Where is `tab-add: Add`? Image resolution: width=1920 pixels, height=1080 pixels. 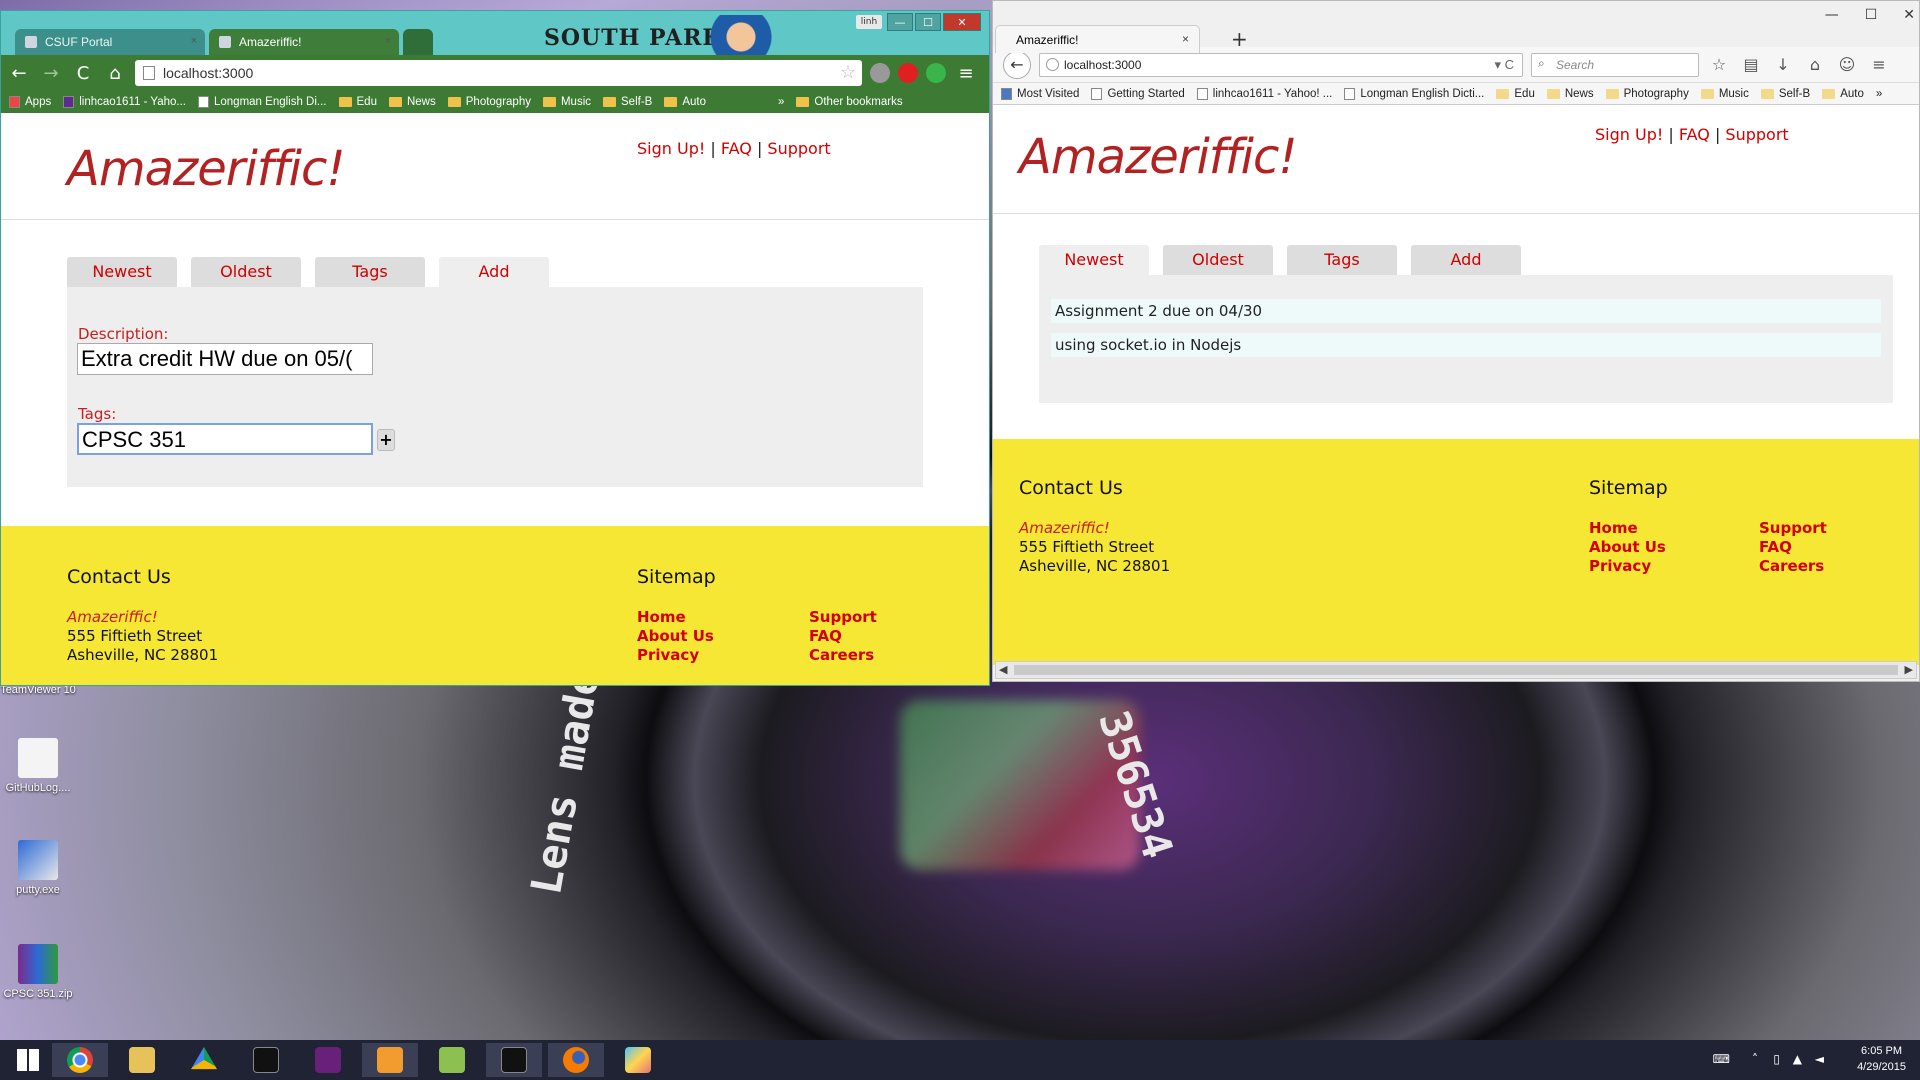 tab-add: Add is located at coordinates (1466, 260).